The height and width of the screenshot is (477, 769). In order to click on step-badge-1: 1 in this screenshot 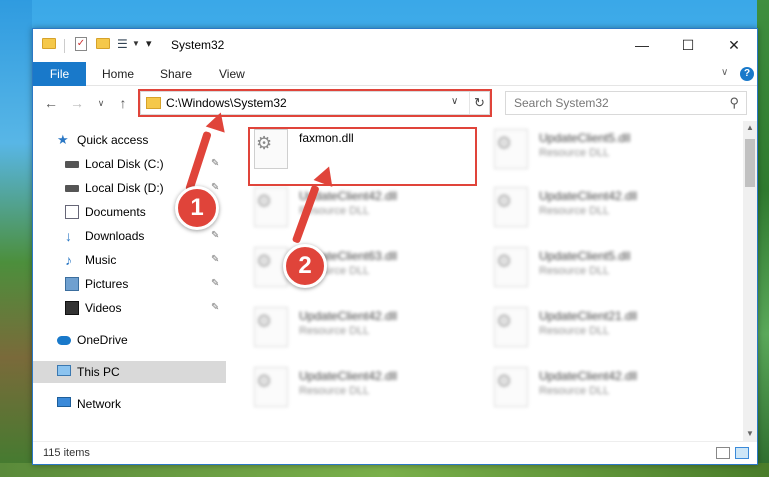, I will do `click(197, 208)`.